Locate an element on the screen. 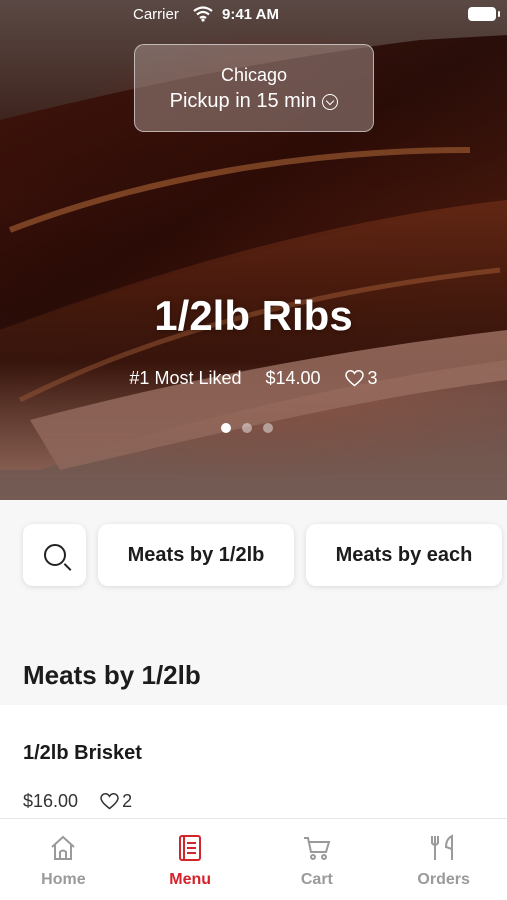  carousel-indicator is located at coordinates (247, 428).